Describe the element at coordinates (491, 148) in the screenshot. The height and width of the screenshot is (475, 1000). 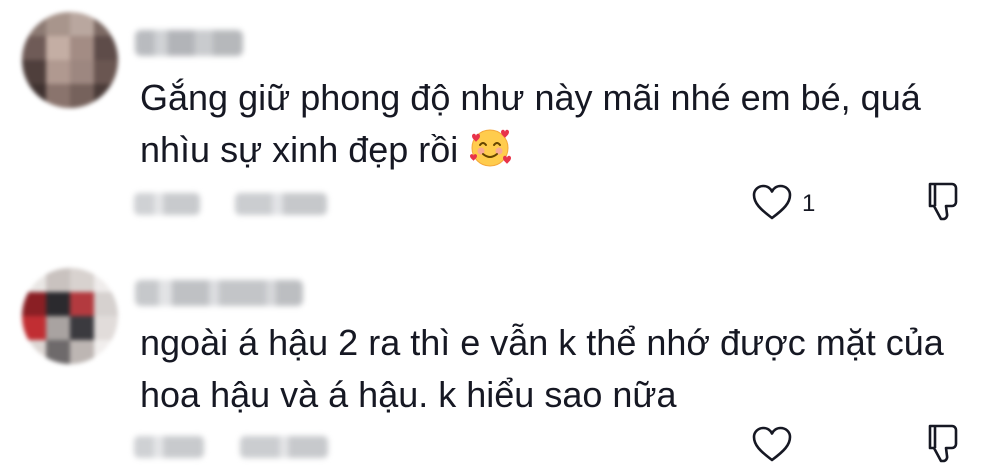
I see `smiling-face-with-hearts-icon` at that location.